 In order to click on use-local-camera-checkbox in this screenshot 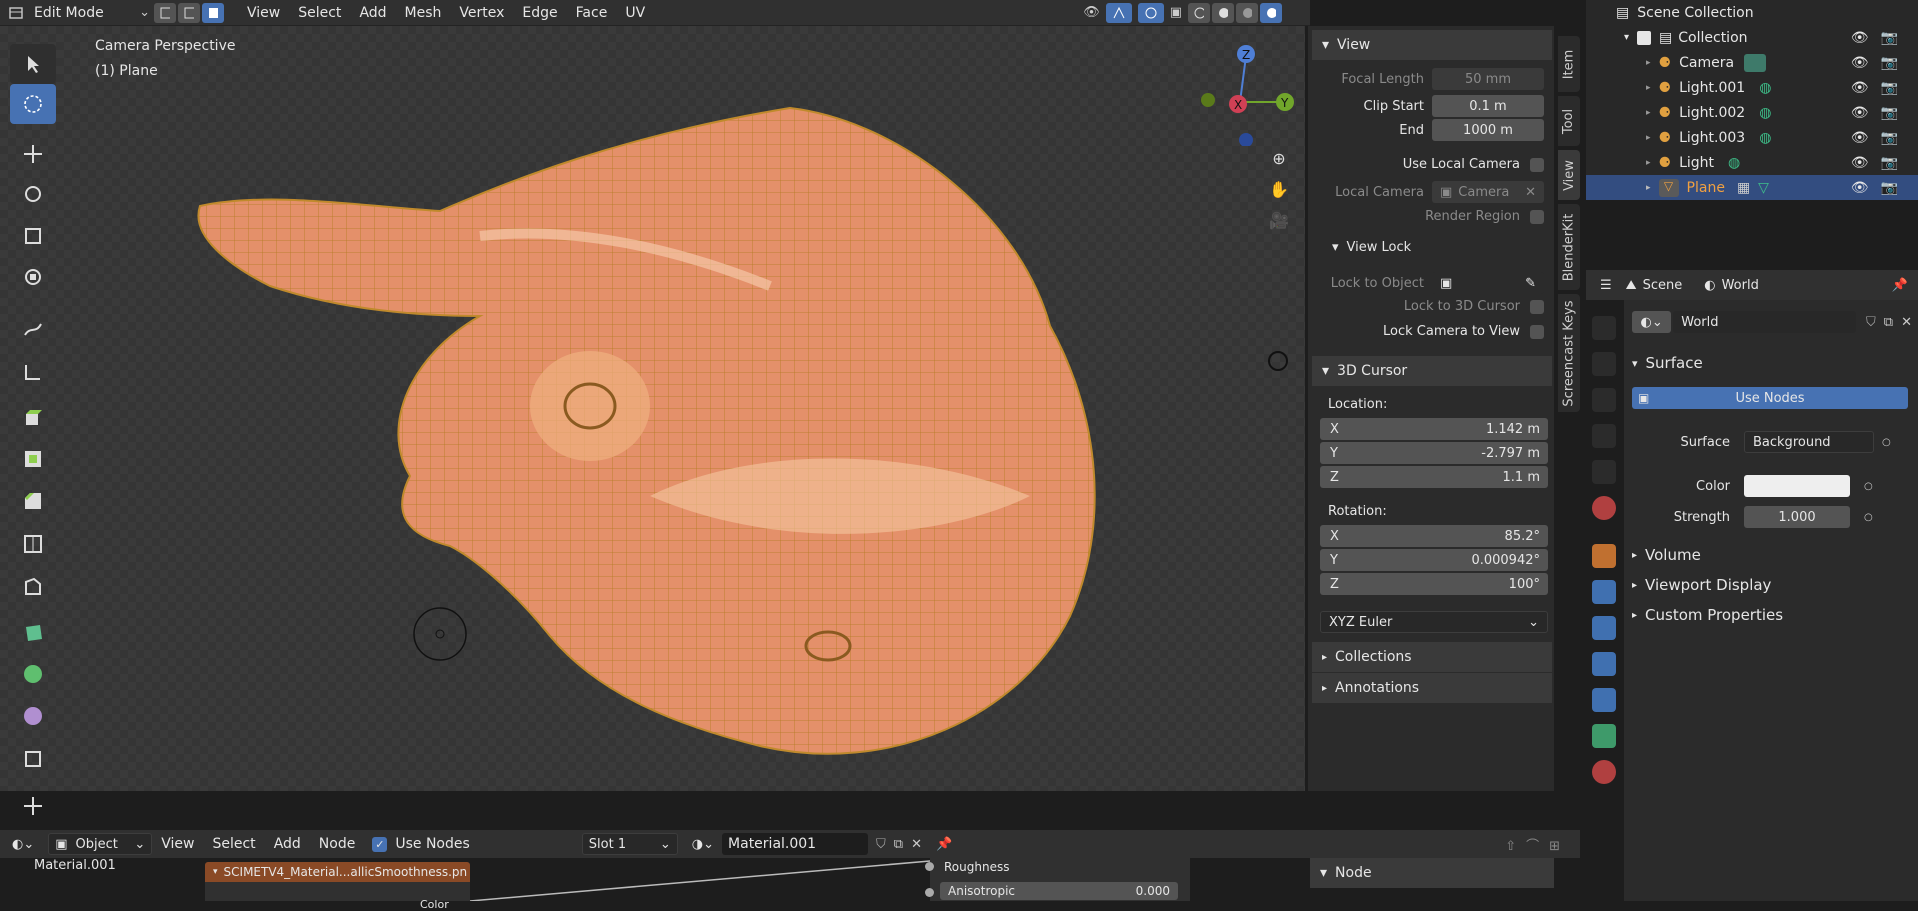, I will do `click(1537, 164)`.